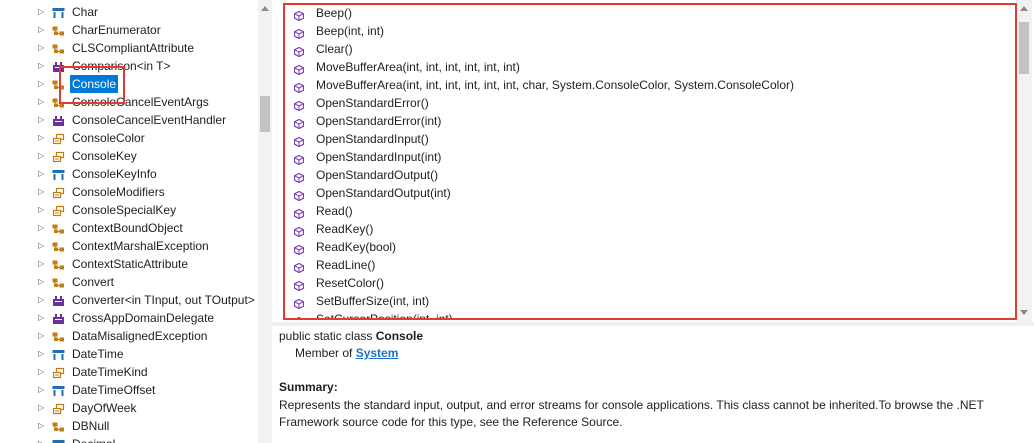 This screenshot has width=1034, height=443. What do you see at coordinates (114, 390) in the screenshot?
I see `type-tree-label: DateTimeOffset` at bounding box center [114, 390].